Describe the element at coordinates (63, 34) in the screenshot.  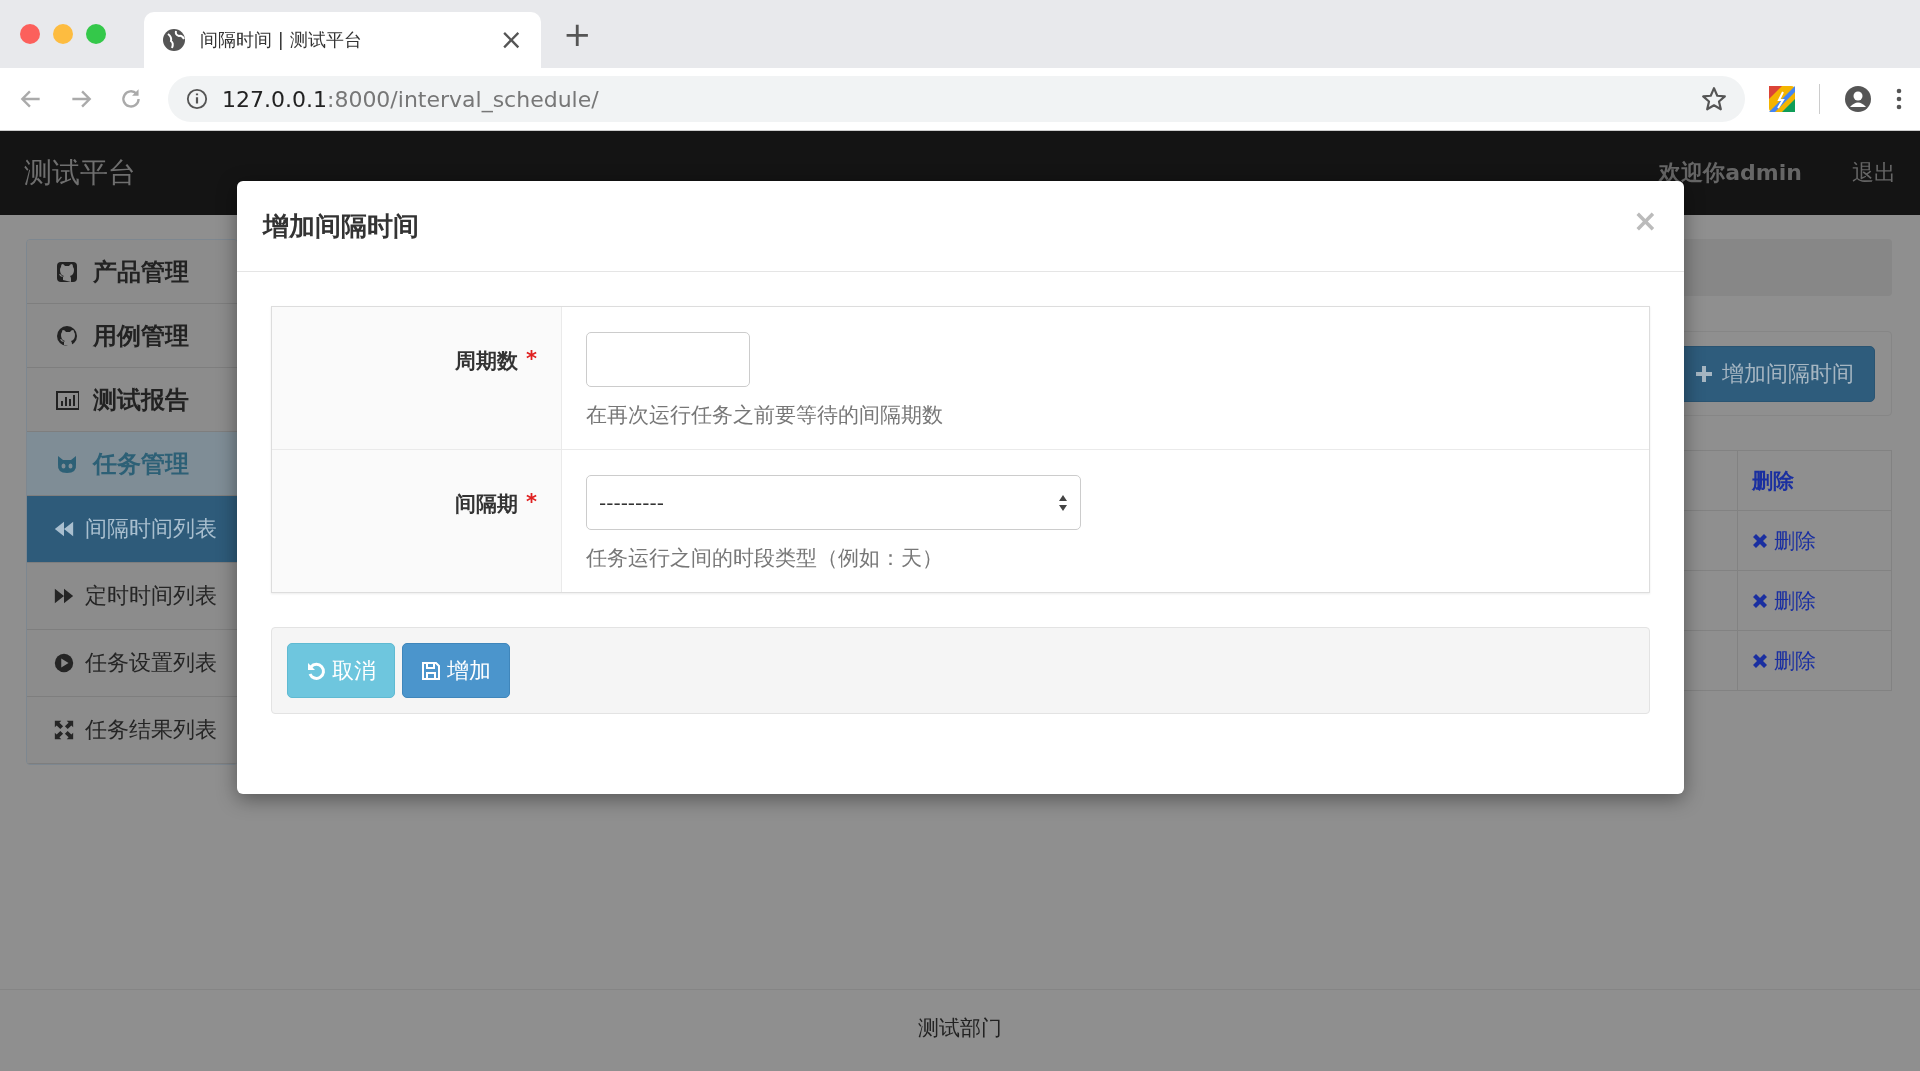
I see `minimize-window-icon` at that location.